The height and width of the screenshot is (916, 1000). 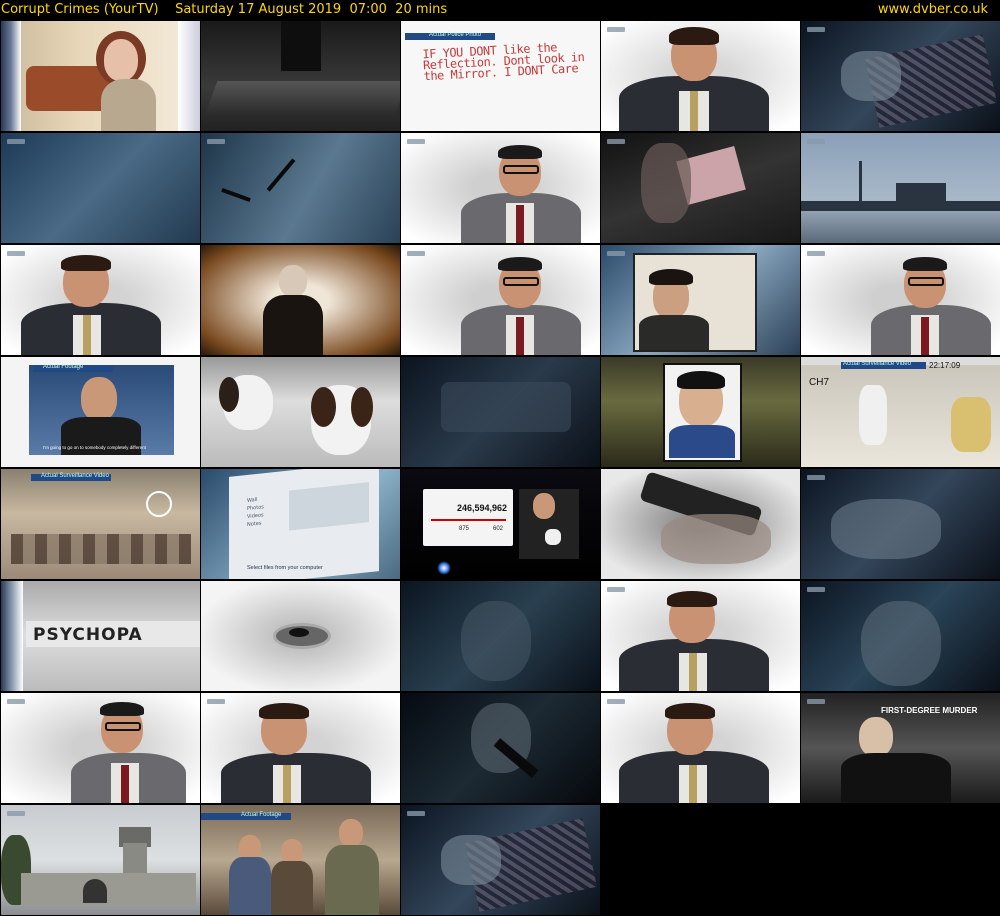 I want to click on caption-police-photo: Actual Police Photo, so click(x=455, y=35).